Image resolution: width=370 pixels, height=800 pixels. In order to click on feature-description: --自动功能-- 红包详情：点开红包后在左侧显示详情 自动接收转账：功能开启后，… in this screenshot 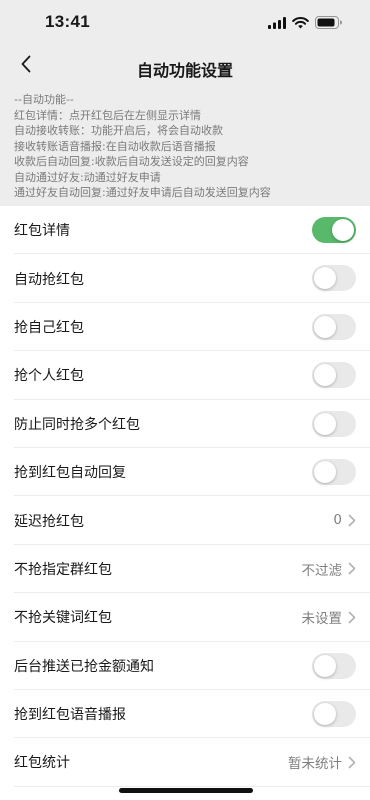, I will do `click(187, 146)`.